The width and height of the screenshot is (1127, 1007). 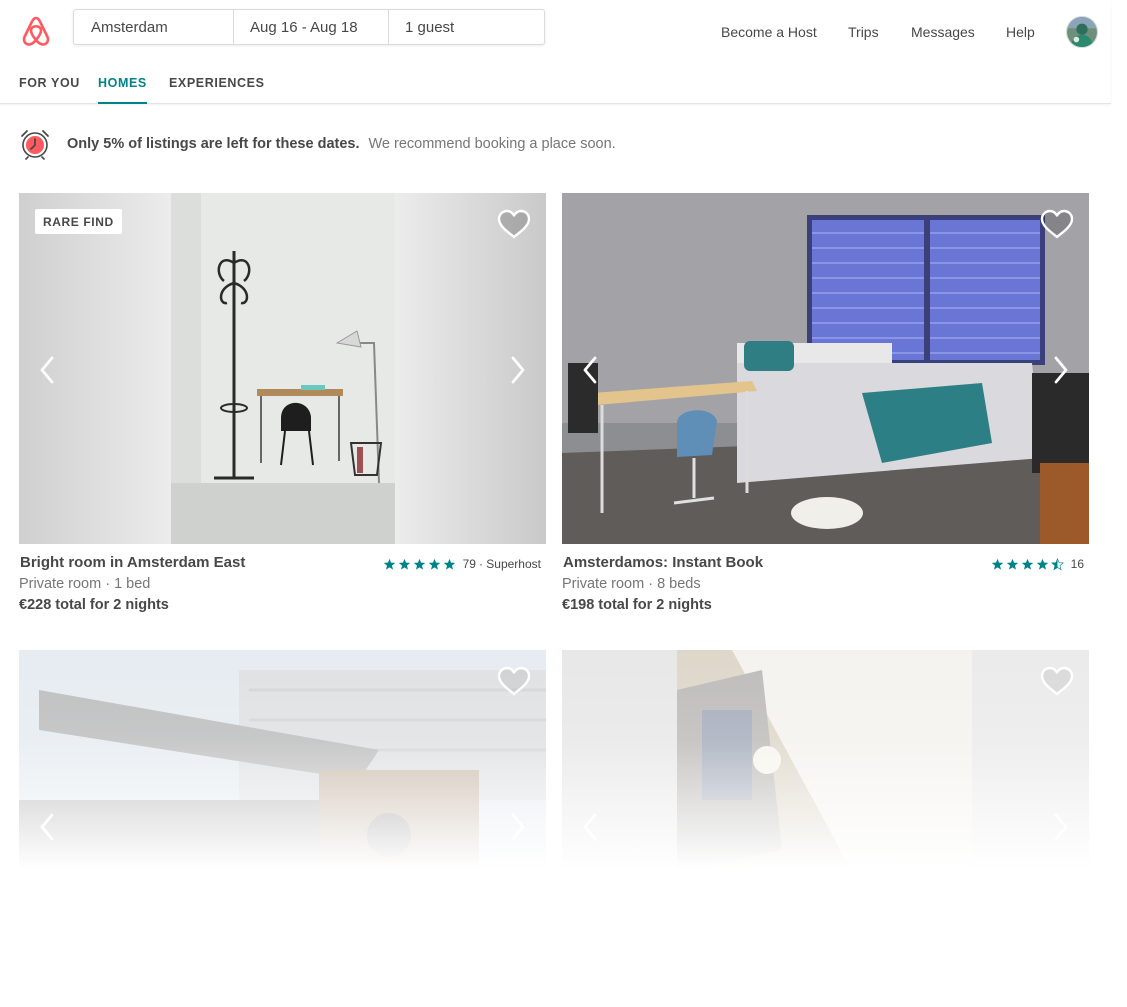 What do you see at coordinates (637, 605) in the screenshot?
I see `listing-price: €198 total for 2 nights` at bounding box center [637, 605].